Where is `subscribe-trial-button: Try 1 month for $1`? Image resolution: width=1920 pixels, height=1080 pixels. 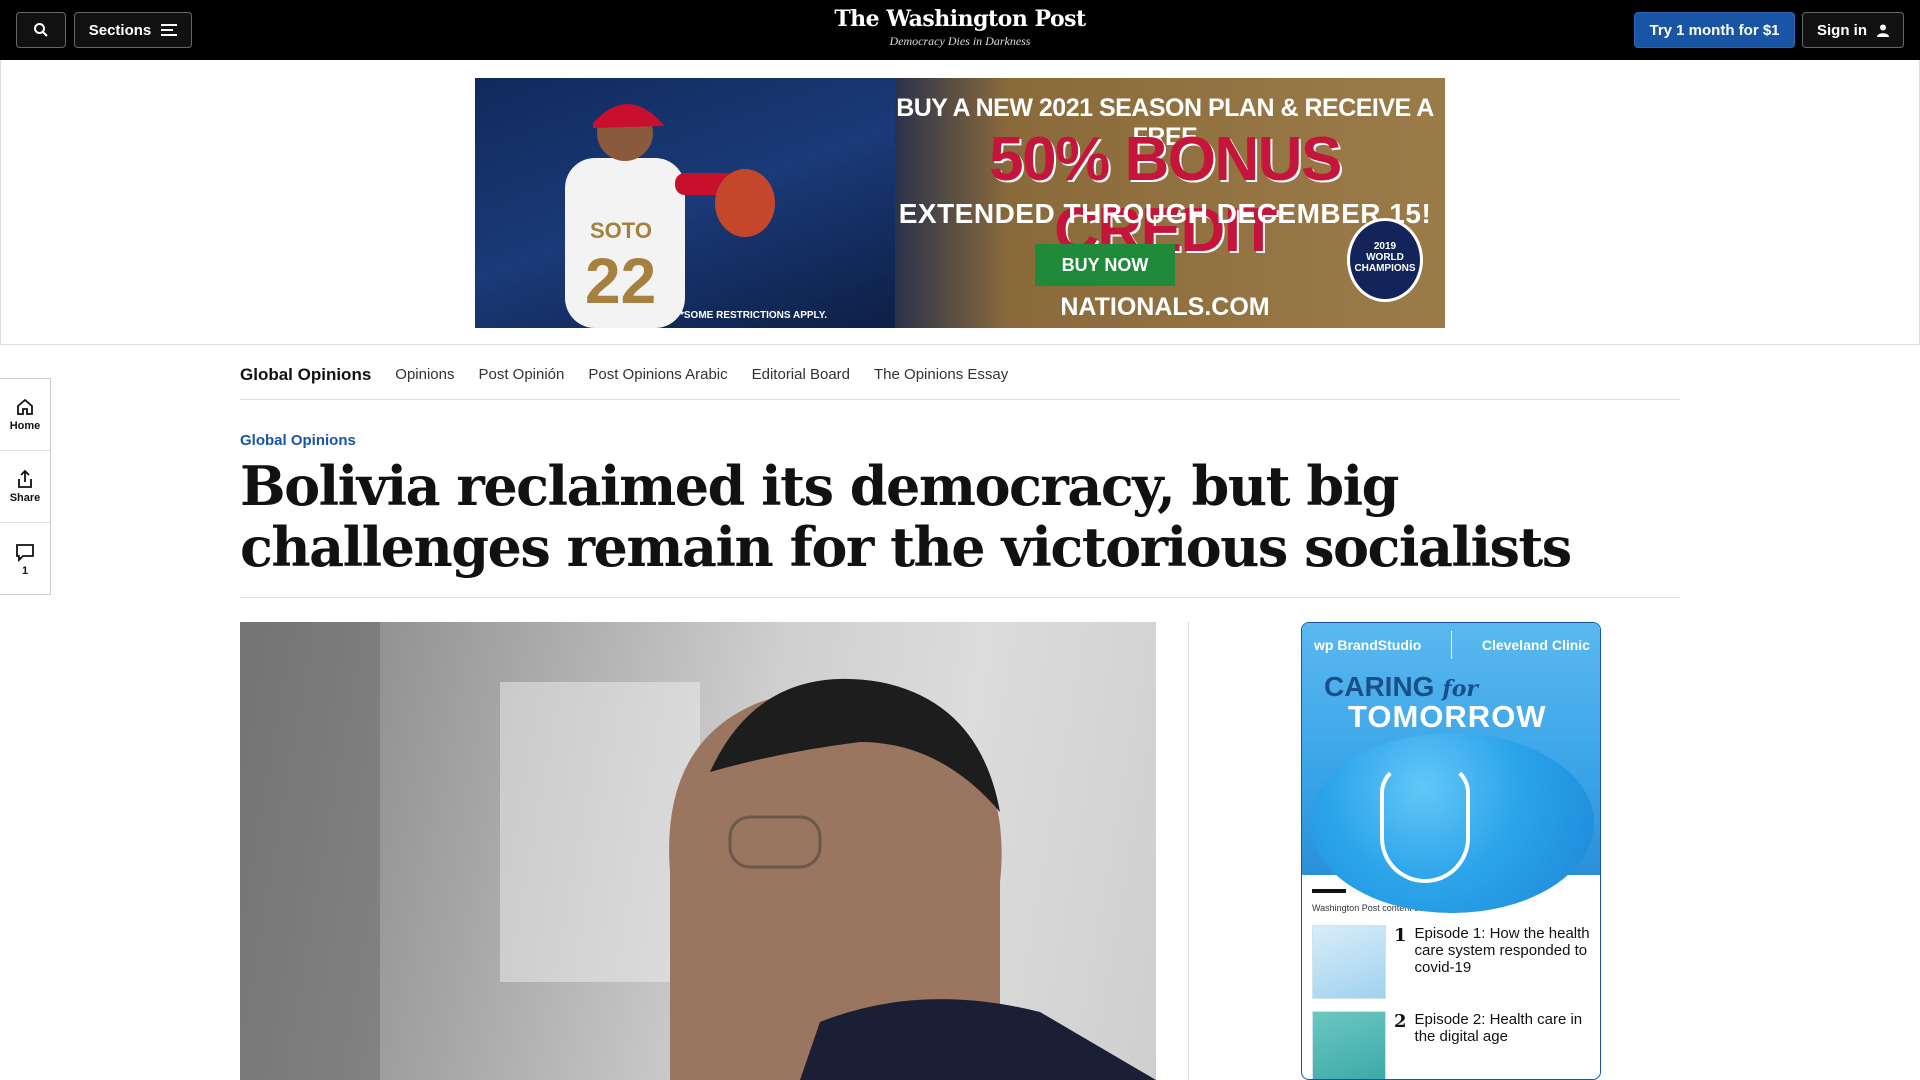
subscribe-trial-button: Try 1 month for $1 is located at coordinates (1714, 30).